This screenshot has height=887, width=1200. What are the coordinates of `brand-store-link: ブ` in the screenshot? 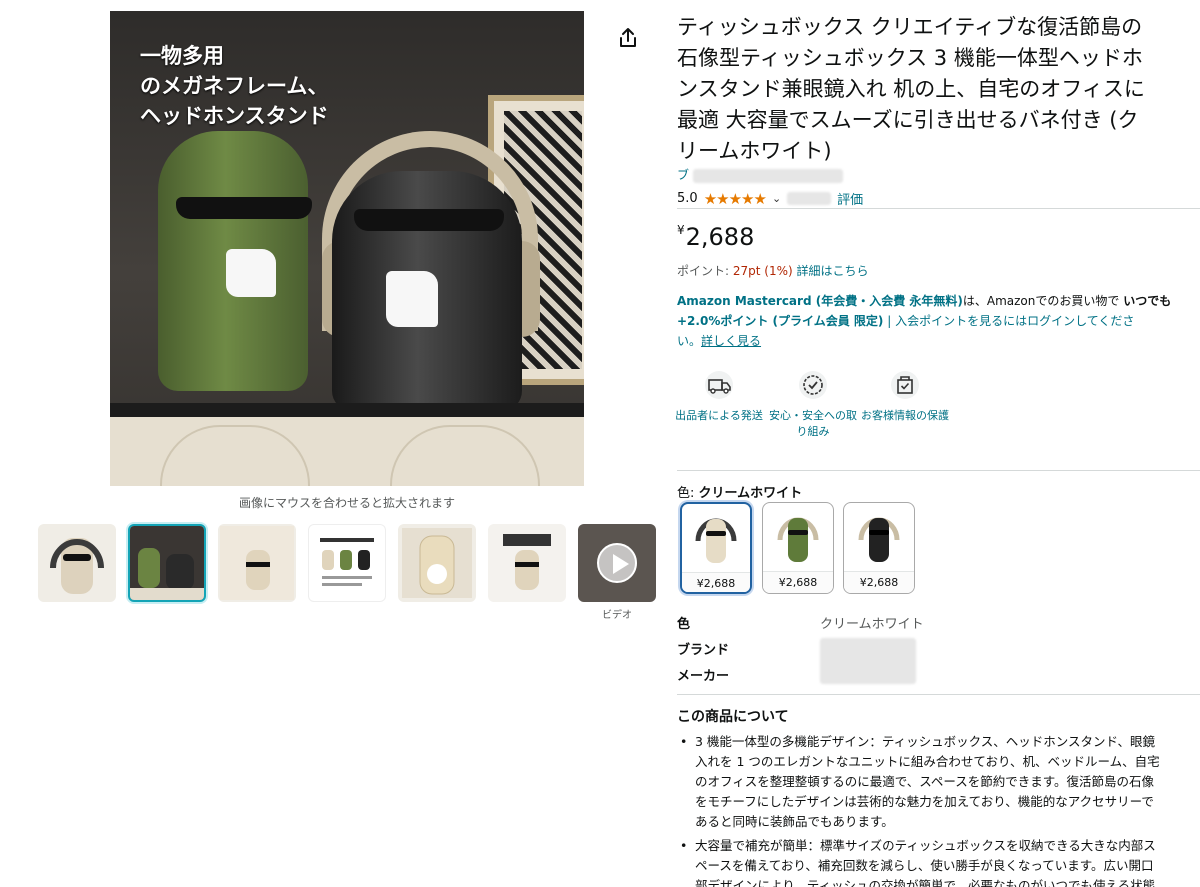 It's located at (760, 174).